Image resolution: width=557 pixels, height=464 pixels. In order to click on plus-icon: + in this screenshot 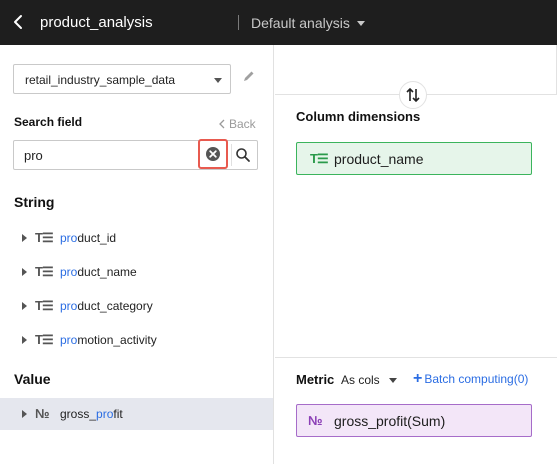, I will do `click(418, 378)`.